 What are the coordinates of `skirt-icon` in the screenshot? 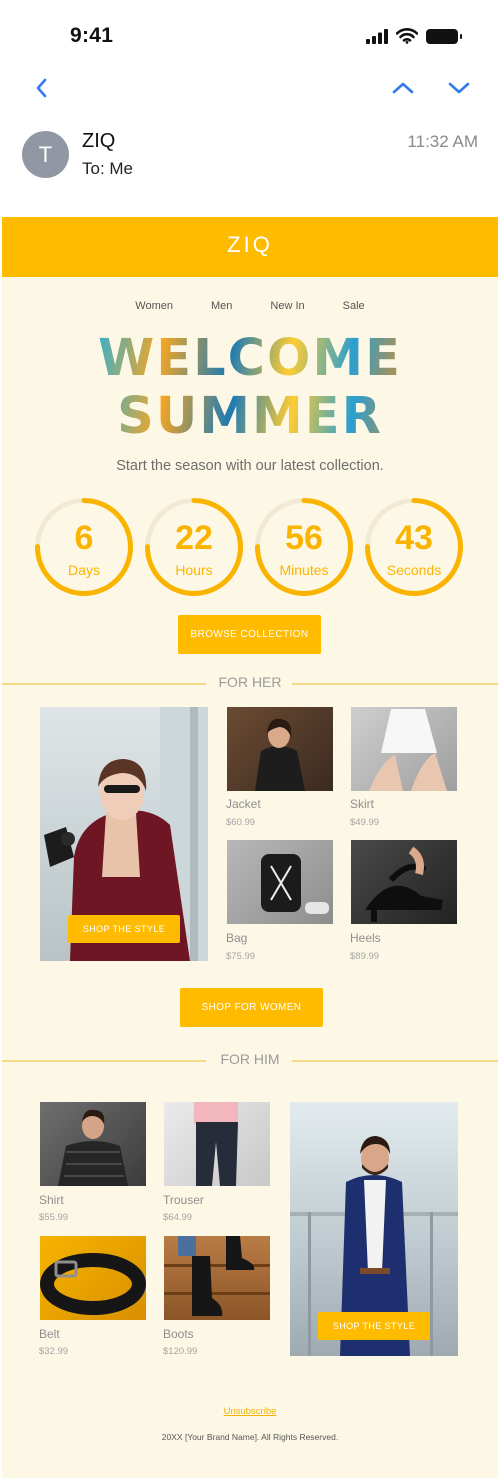 It's located at (408, 750).